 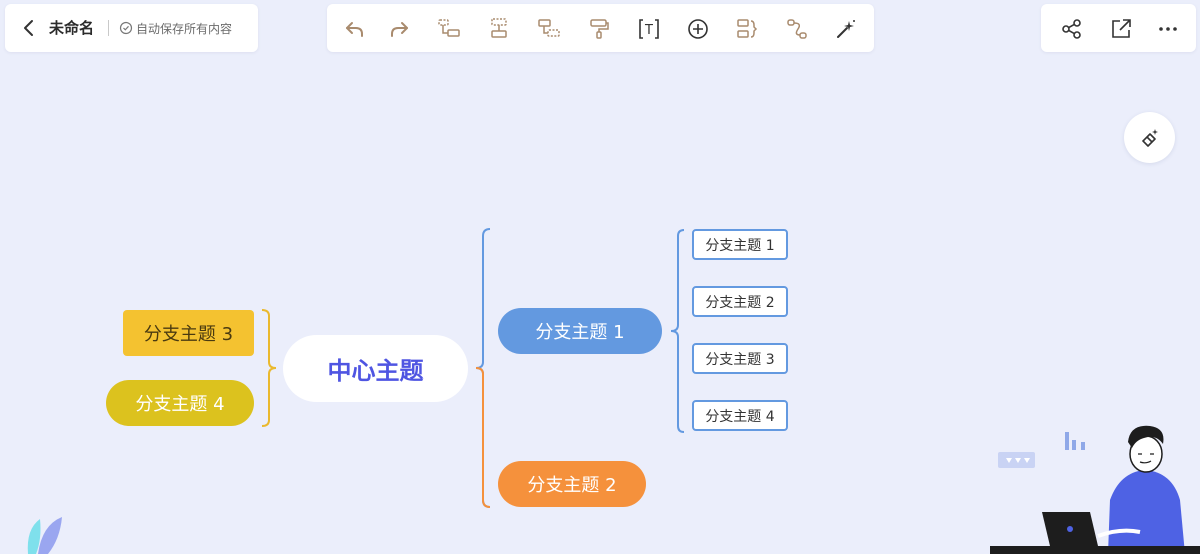 I want to click on document-title: 未命名, so click(x=71, y=27).